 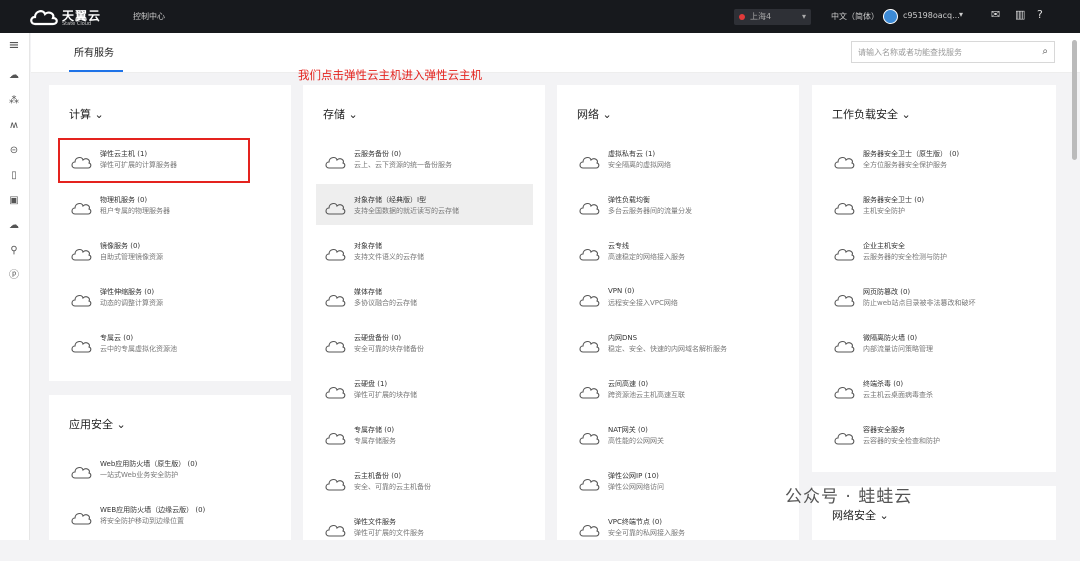 I want to click on search-input: 请输入名称或者功能查找服务 ⌕, so click(x=953, y=52).